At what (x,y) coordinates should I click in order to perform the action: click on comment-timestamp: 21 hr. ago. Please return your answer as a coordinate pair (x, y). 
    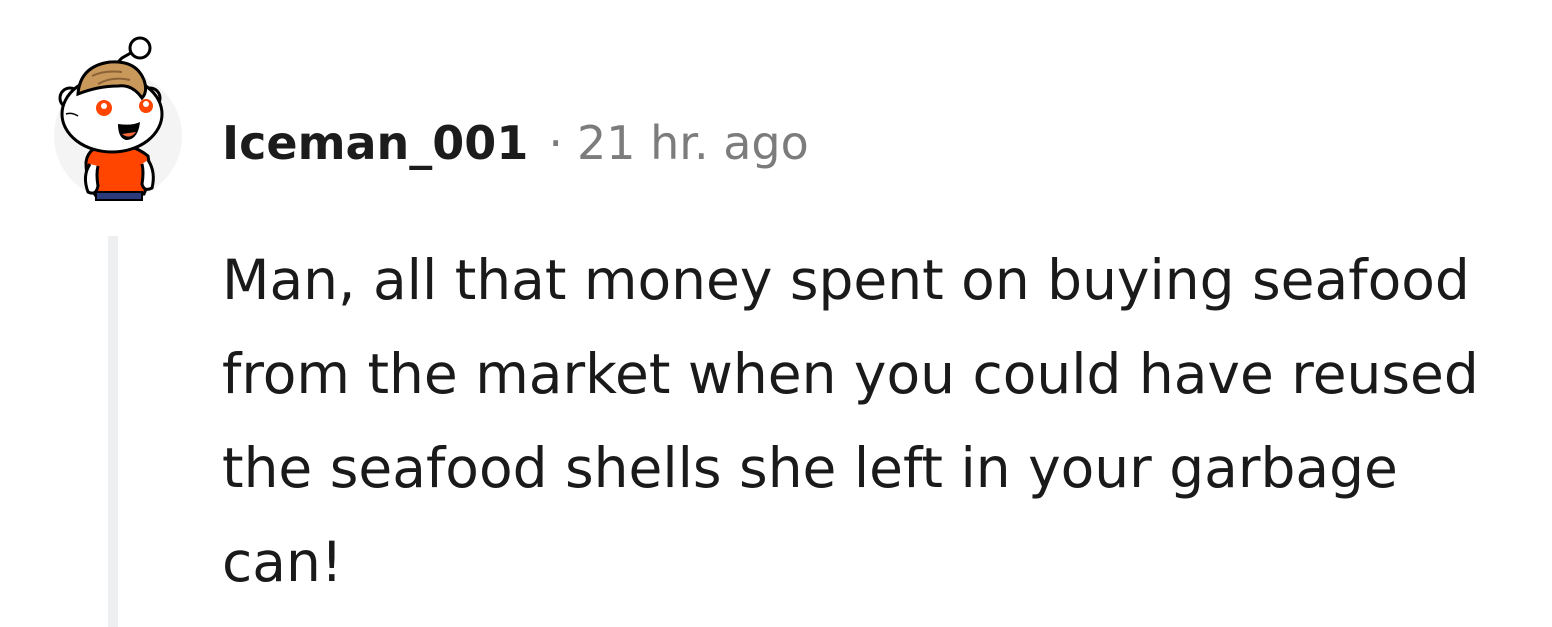
    Looking at the image, I should click on (693, 143).